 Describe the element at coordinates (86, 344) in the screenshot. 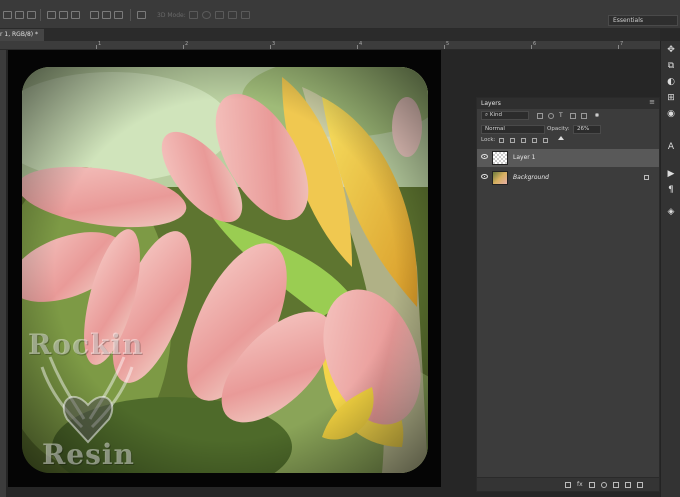

I see `watermark-text-rockin: Rockin` at that location.